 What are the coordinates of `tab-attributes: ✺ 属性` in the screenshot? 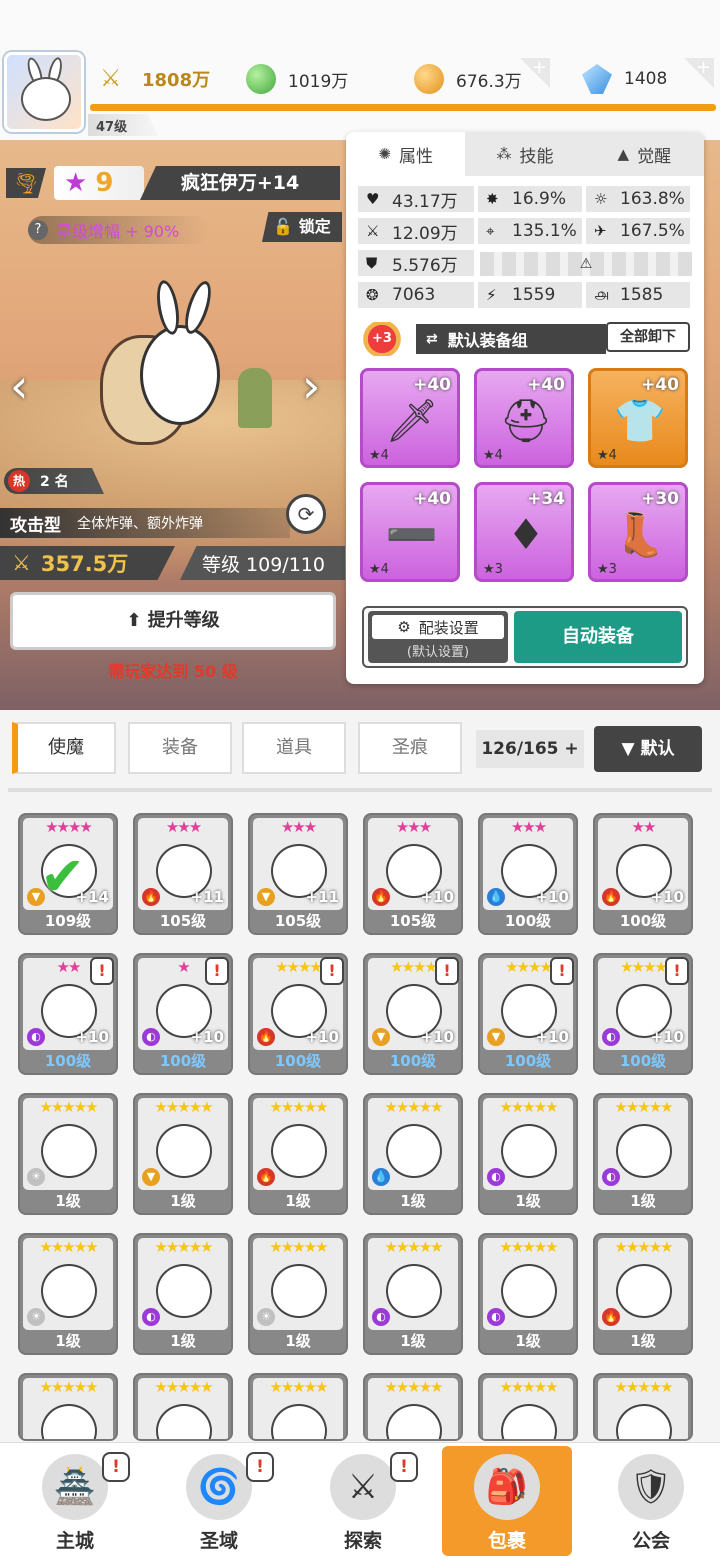 It's located at (406, 154).